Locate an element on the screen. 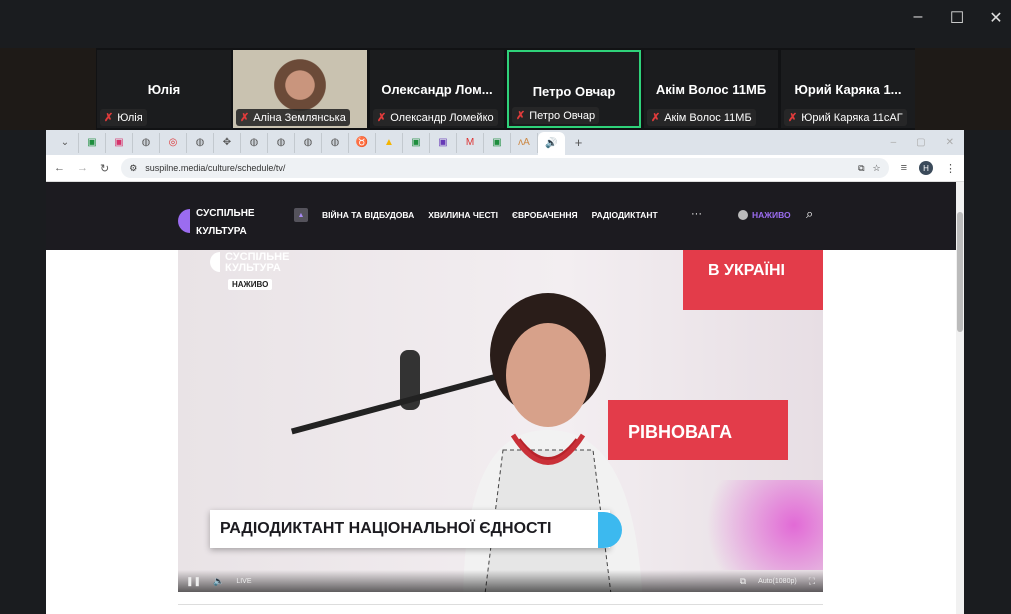 The width and height of the screenshot is (1011, 614). participant-tile: ✗ Аліна Землянська is located at coordinates (300, 89).